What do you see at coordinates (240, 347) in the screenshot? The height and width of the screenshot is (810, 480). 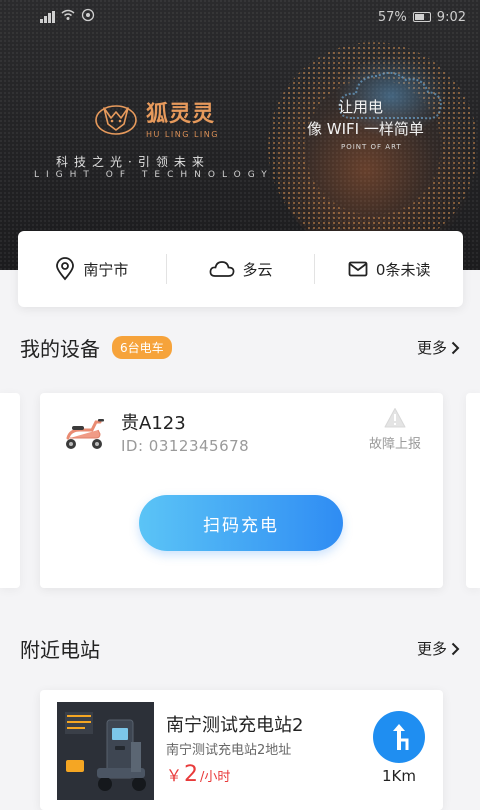 I see `devices-header: 我的设备 6台电车 更多` at bounding box center [240, 347].